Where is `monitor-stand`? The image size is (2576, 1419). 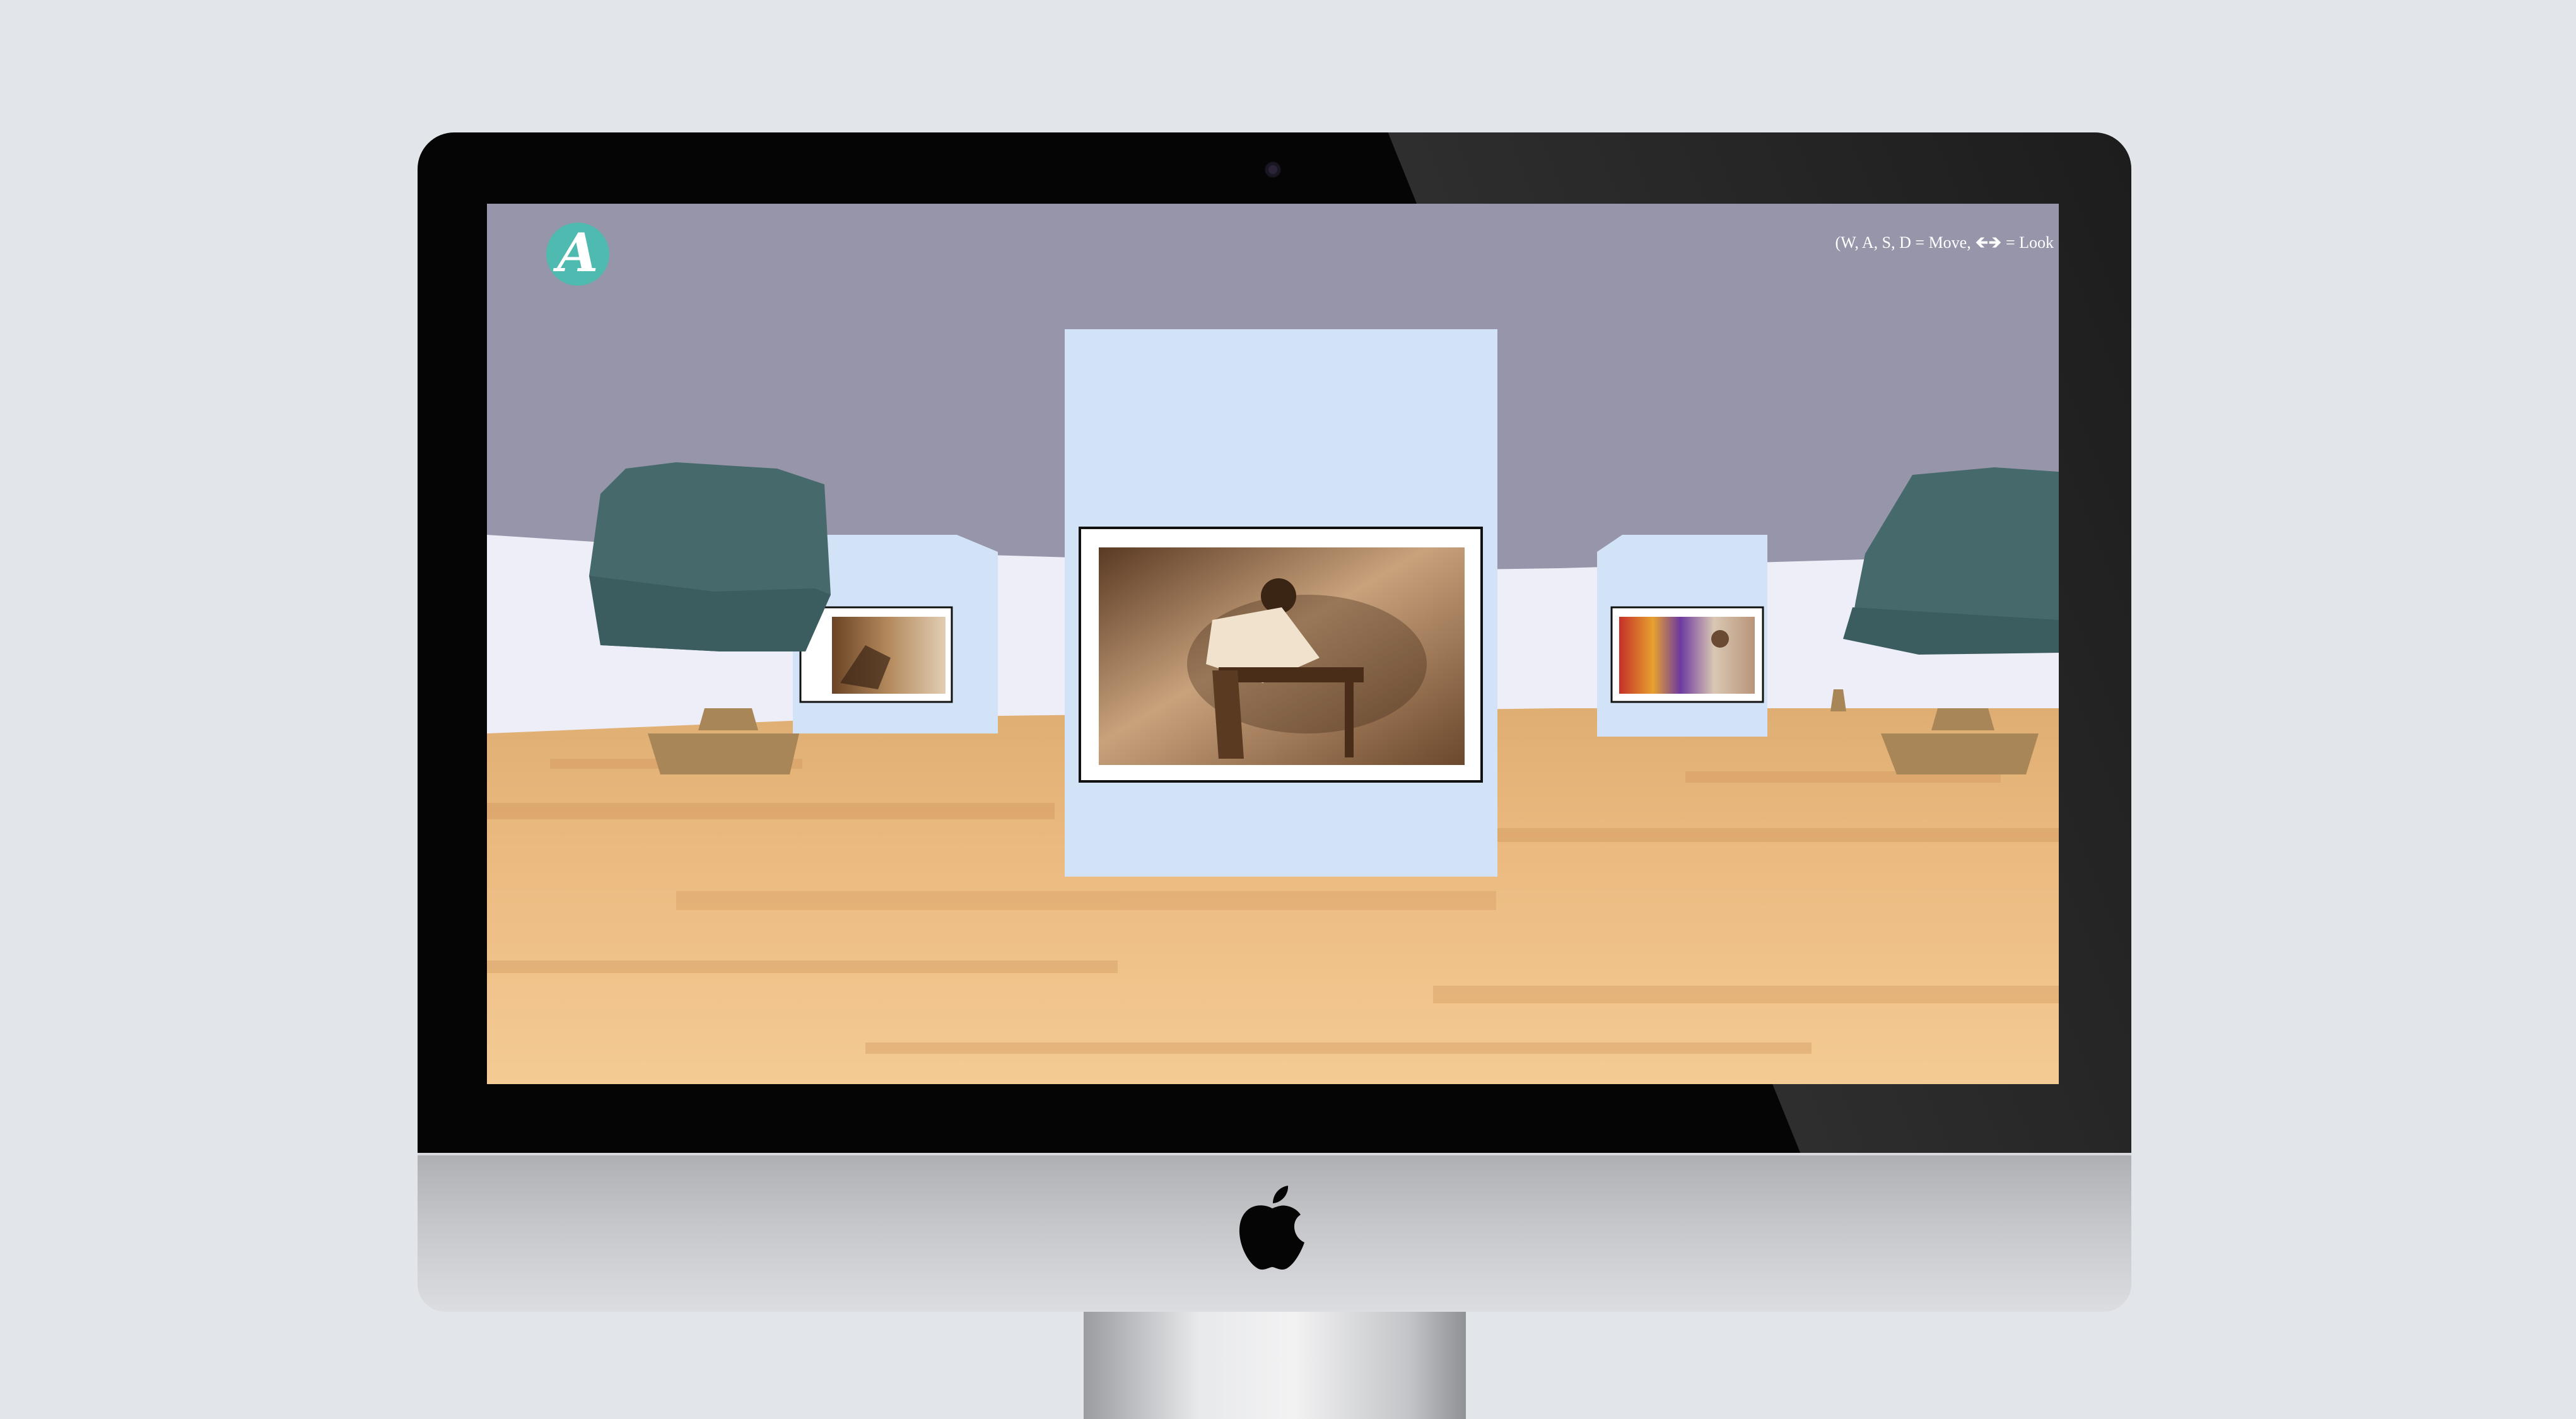
monitor-stand is located at coordinates (1275, 1365).